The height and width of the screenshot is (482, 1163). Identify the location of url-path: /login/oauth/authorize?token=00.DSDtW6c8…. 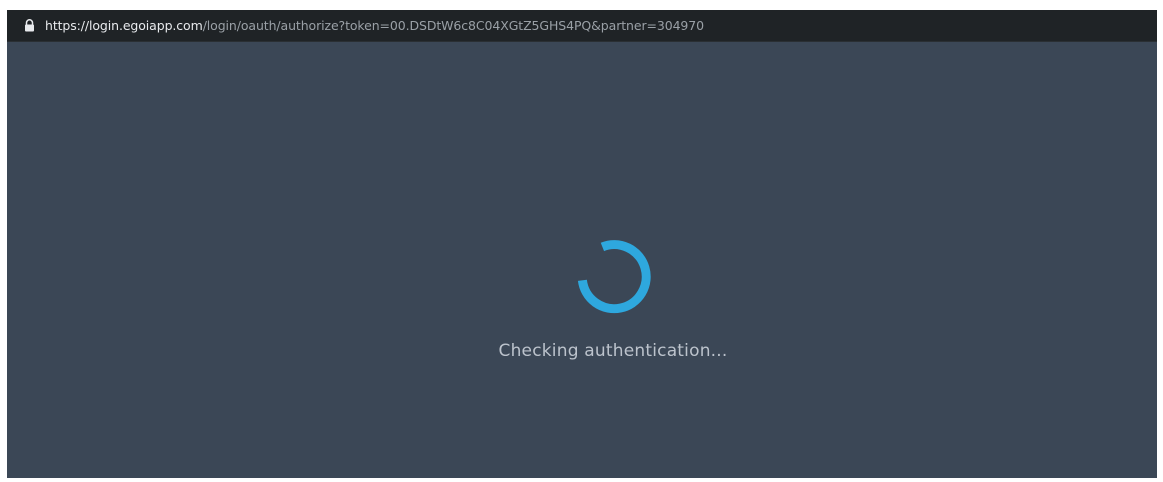
(453, 25).